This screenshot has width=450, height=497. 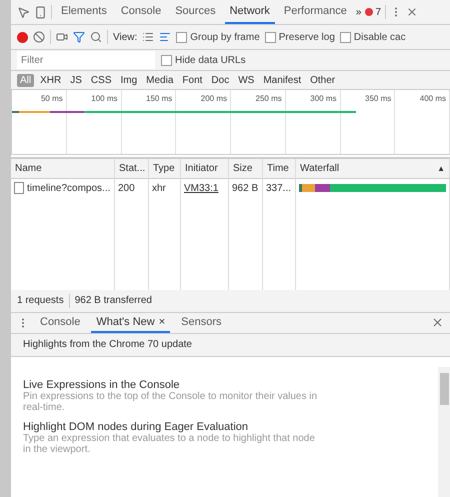 What do you see at coordinates (246, 169) in the screenshot?
I see `column-header: Size` at bounding box center [246, 169].